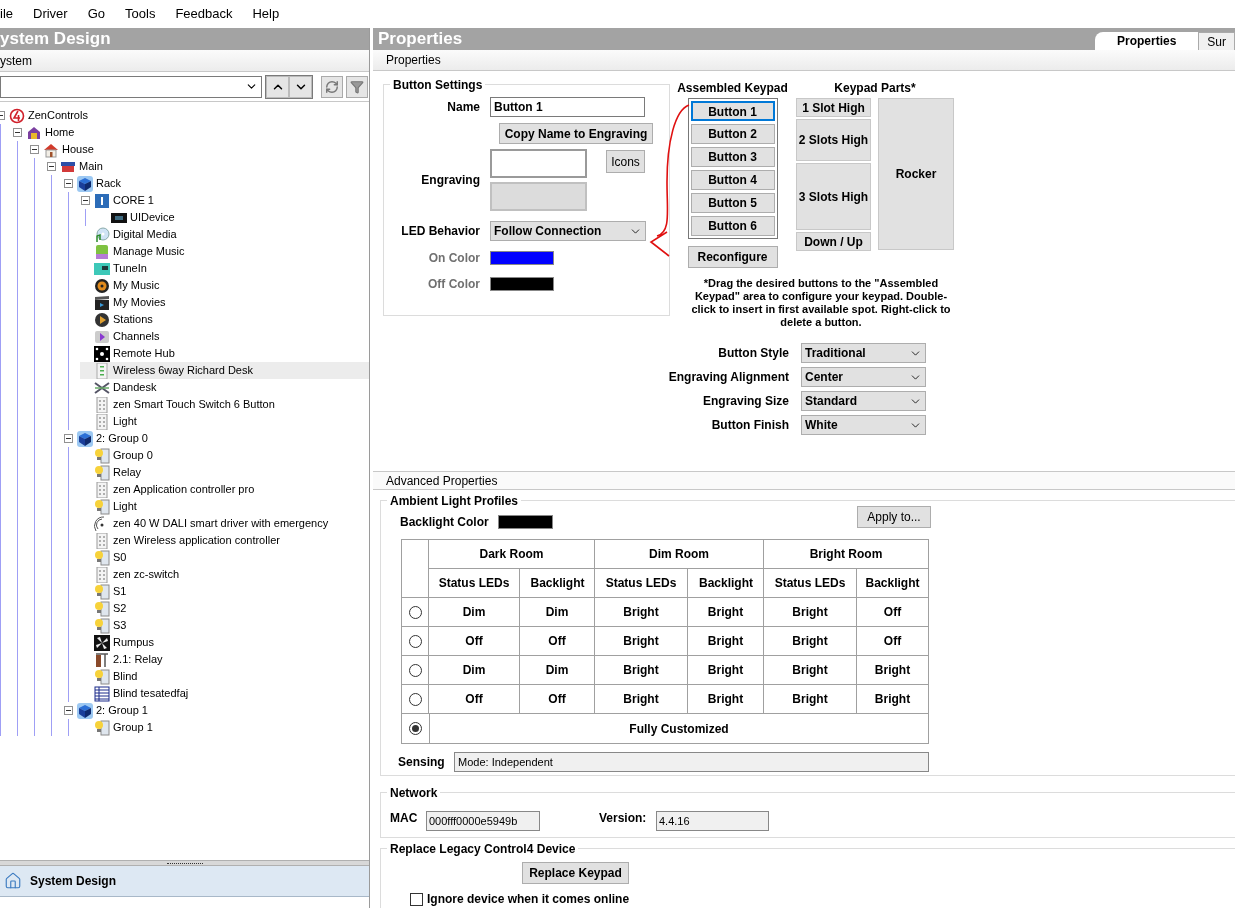 The height and width of the screenshot is (908, 1235). I want to click on tree-item: TuneIn, so click(224, 268).